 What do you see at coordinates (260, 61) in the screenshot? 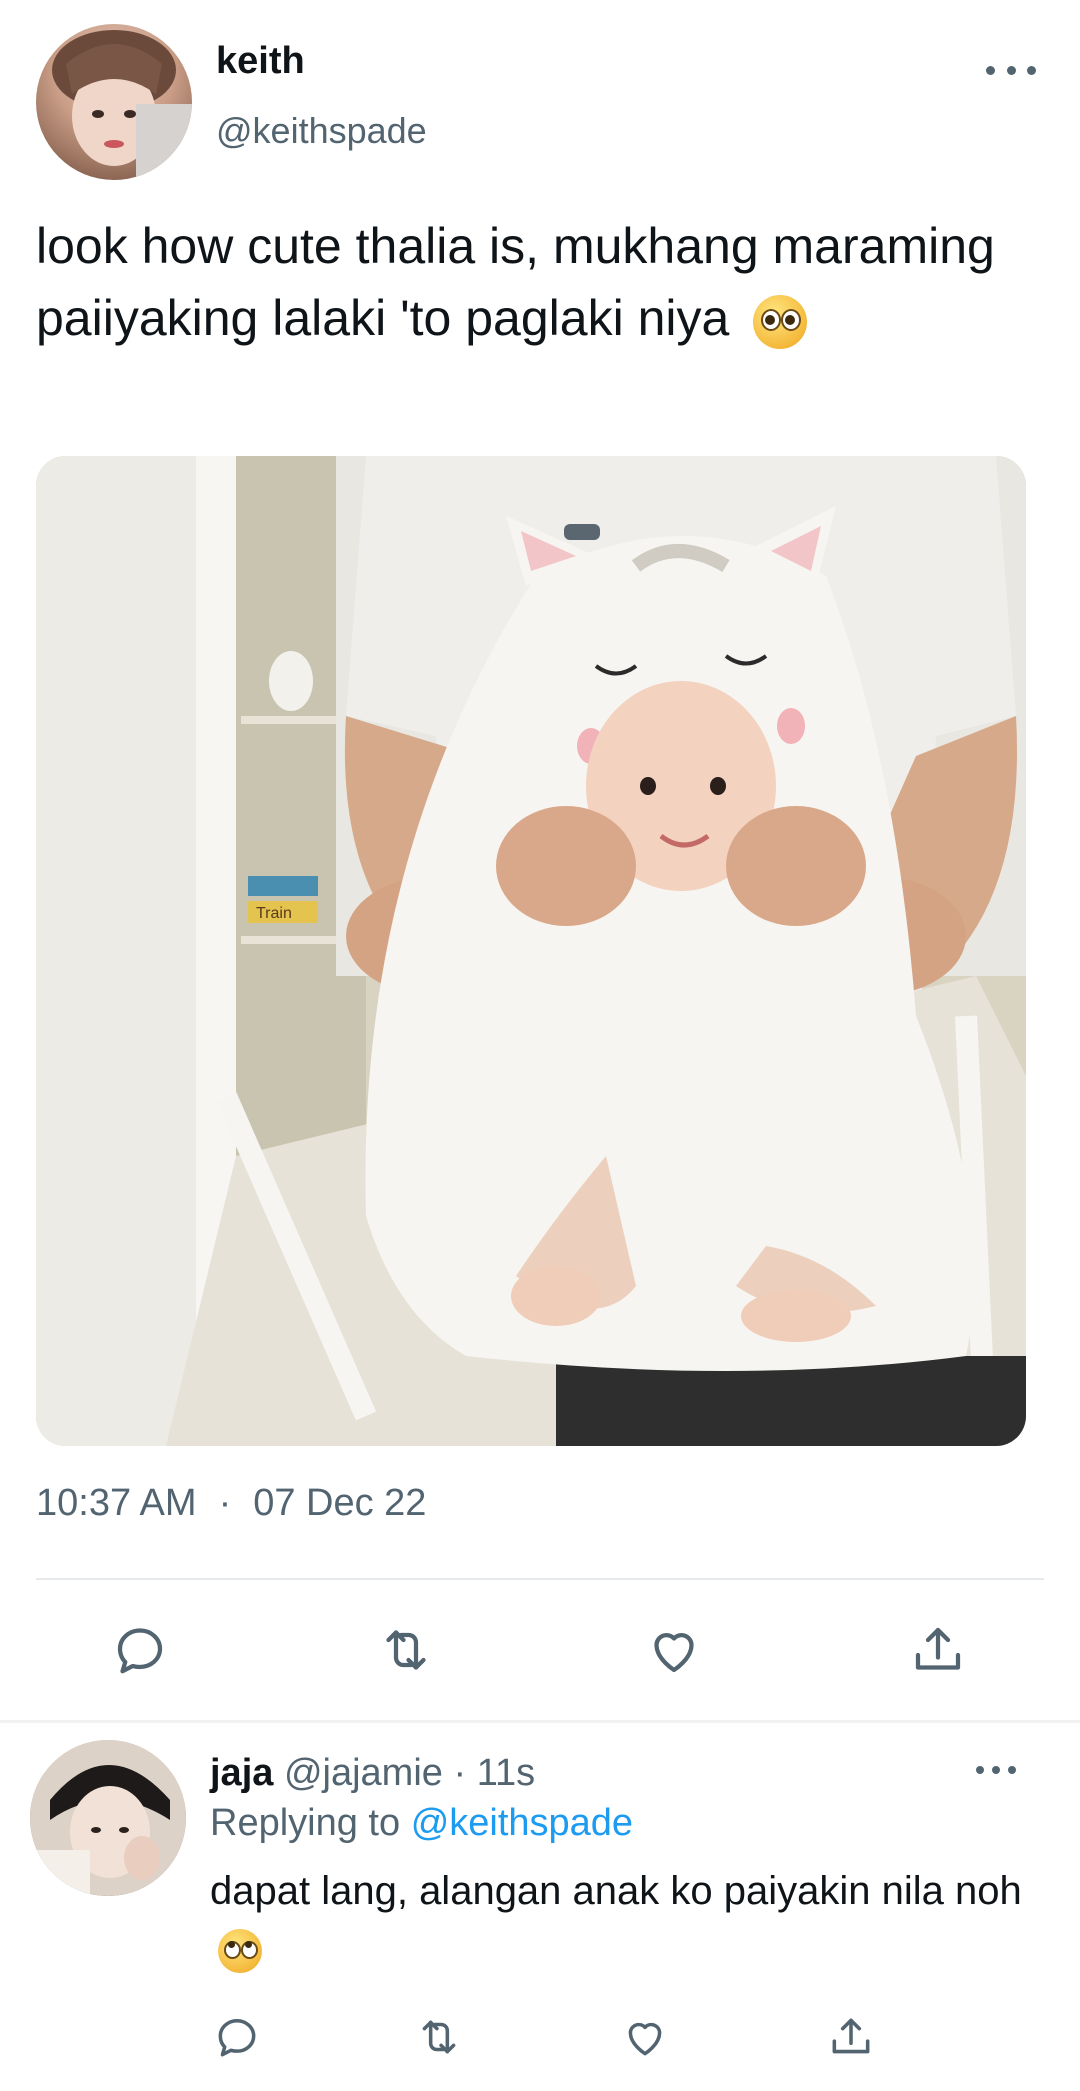
I see `author-display-name: keith` at bounding box center [260, 61].